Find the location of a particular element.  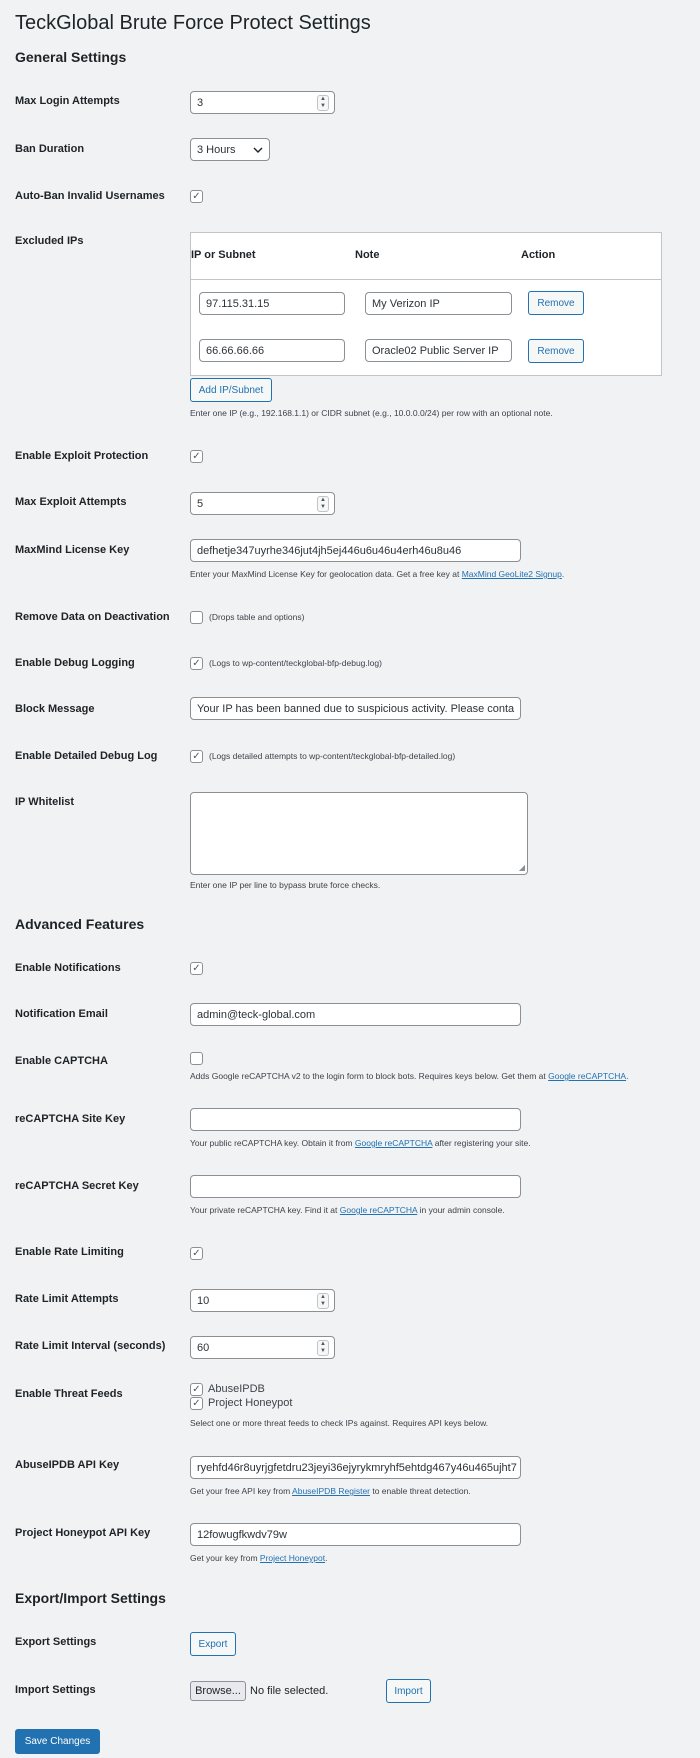

column-header-action: Action is located at coordinates (538, 255).